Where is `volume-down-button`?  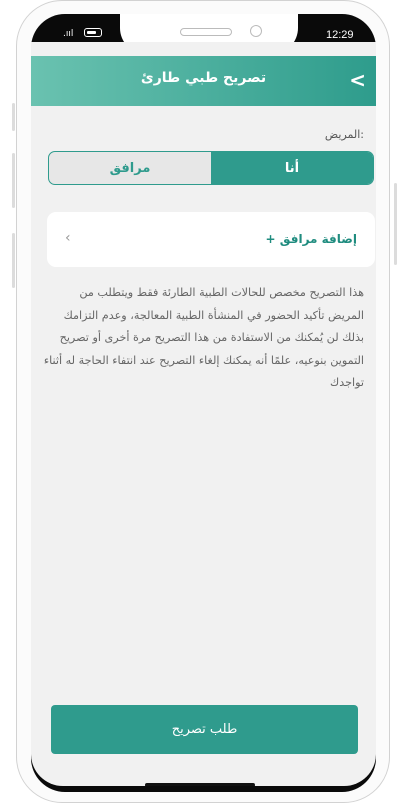
volume-down-button is located at coordinates (13, 260).